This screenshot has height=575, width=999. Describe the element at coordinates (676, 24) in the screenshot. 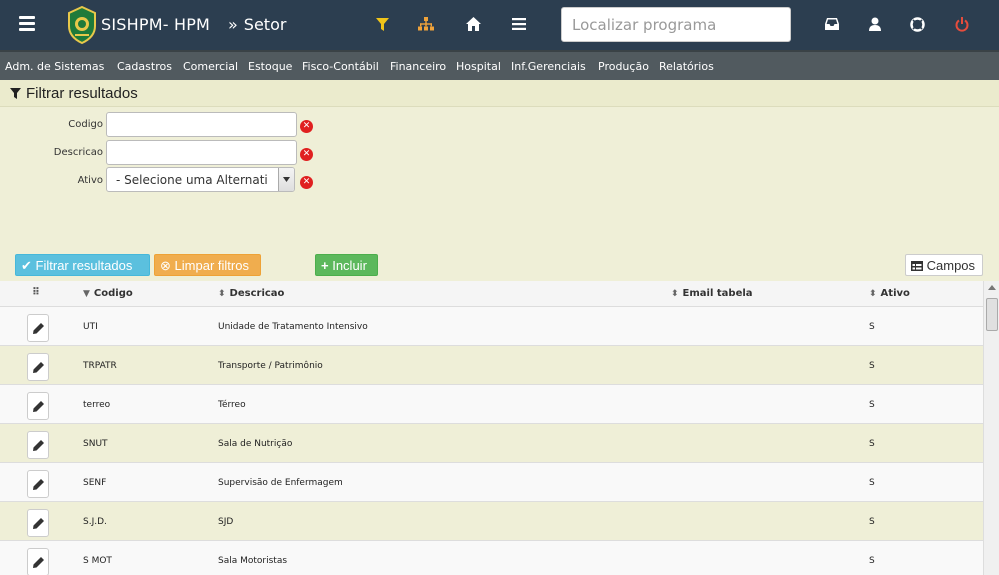

I see `search-program-input` at that location.